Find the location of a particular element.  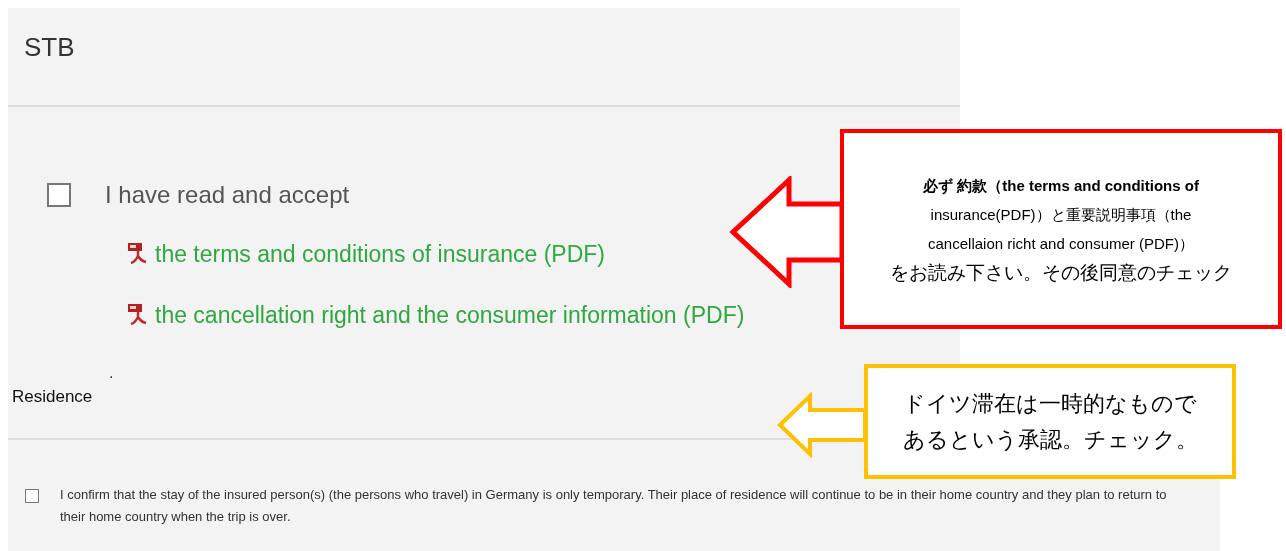

consent-label: I have read and accept is located at coordinates (227, 195).